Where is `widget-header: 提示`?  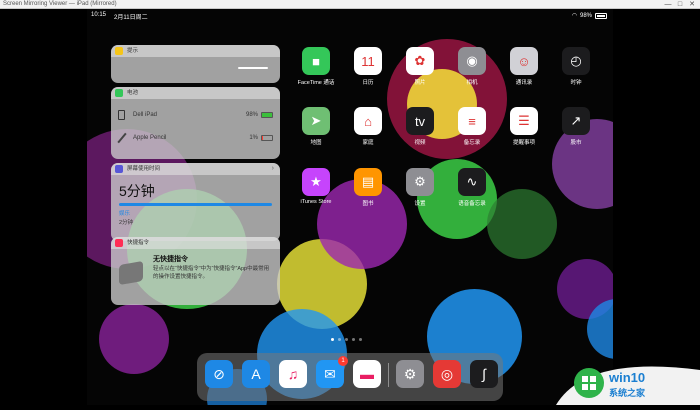
widget-header: 提示 is located at coordinates (195, 51).